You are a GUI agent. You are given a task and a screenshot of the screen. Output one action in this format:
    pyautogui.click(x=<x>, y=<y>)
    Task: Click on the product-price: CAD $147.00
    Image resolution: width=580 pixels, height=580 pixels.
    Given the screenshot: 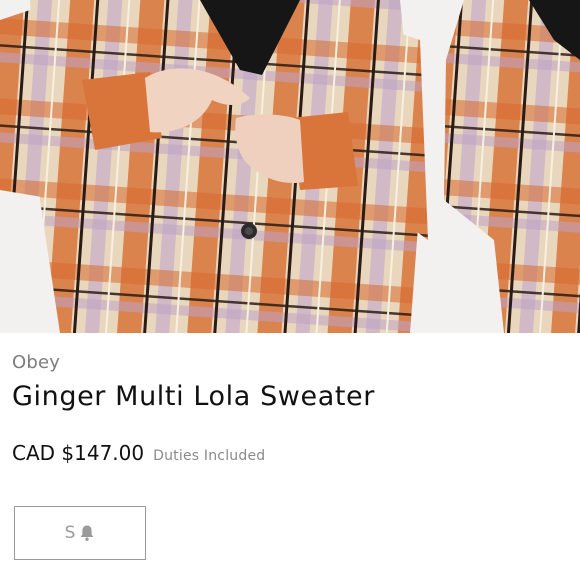 What is the action you would take?
    pyautogui.click(x=78, y=453)
    